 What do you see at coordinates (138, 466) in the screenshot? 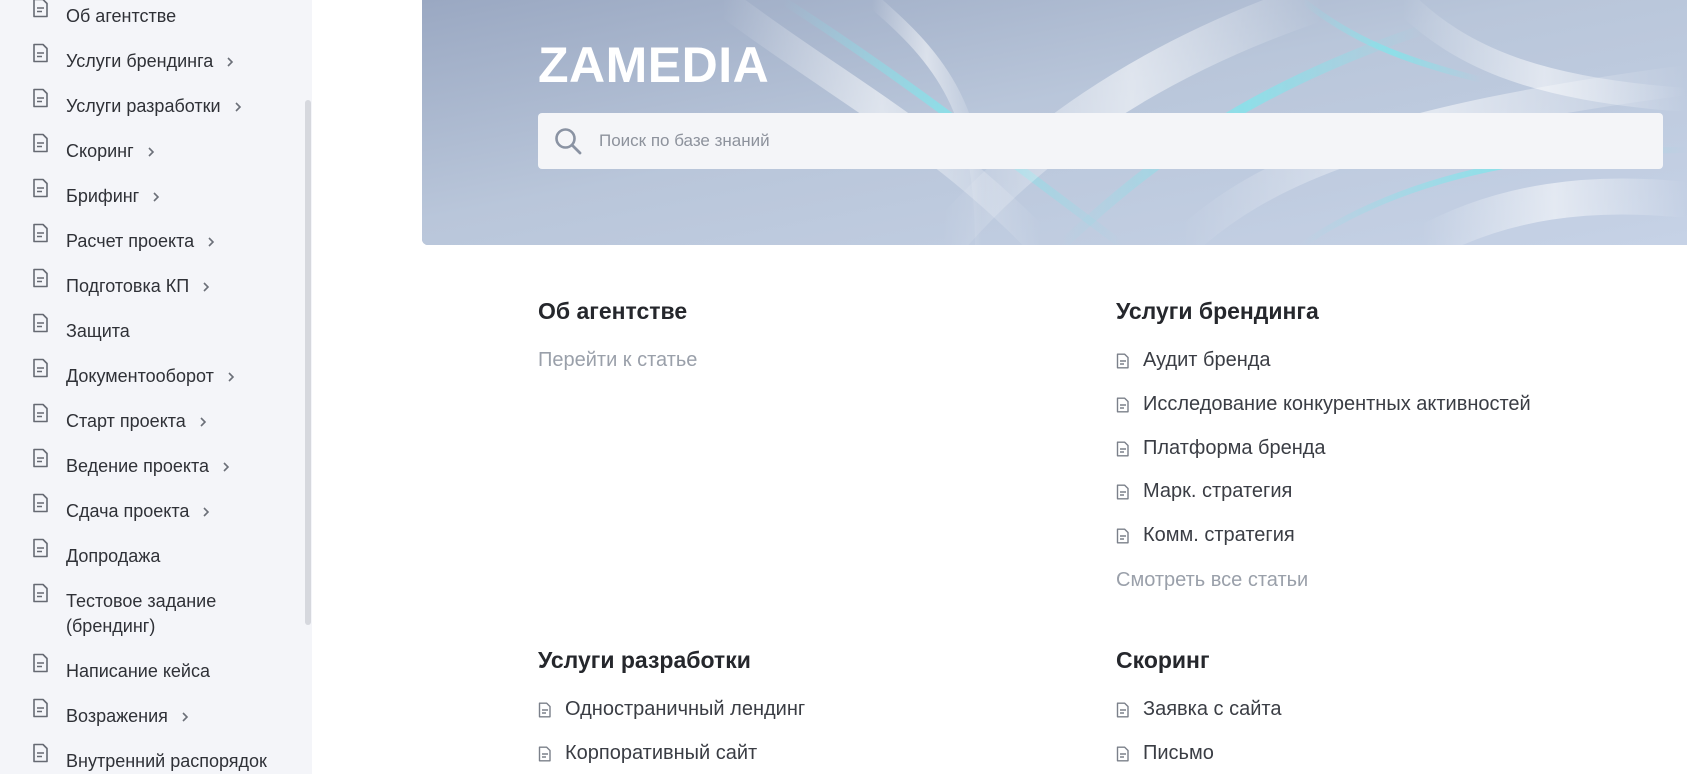
I see `sidebar-item-label: Ведение проекта` at bounding box center [138, 466].